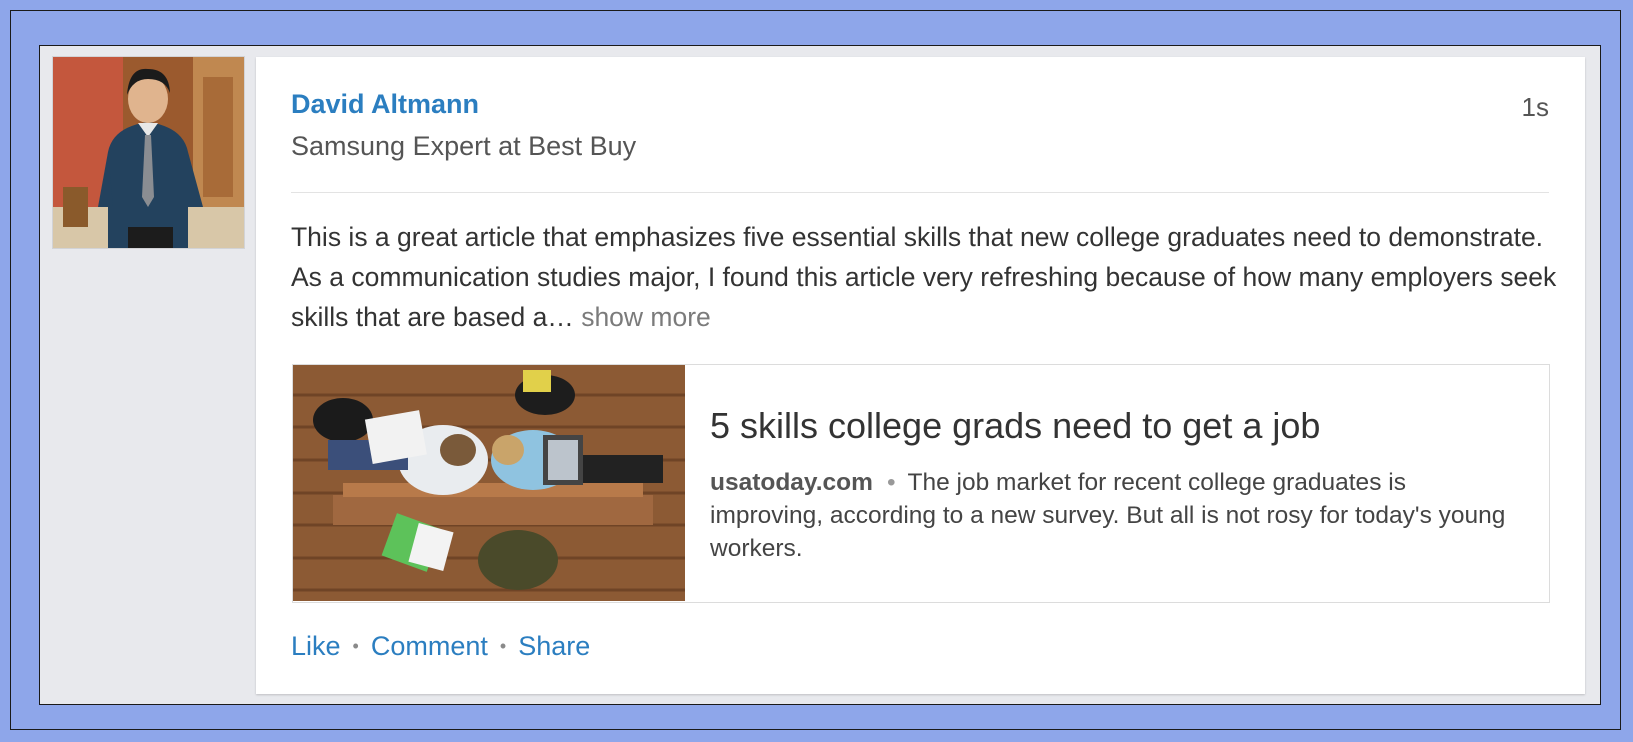 The image size is (1633, 742). What do you see at coordinates (429, 646) in the screenshot?
I see `comment-button: Comment` at bounding box center [429, 646].